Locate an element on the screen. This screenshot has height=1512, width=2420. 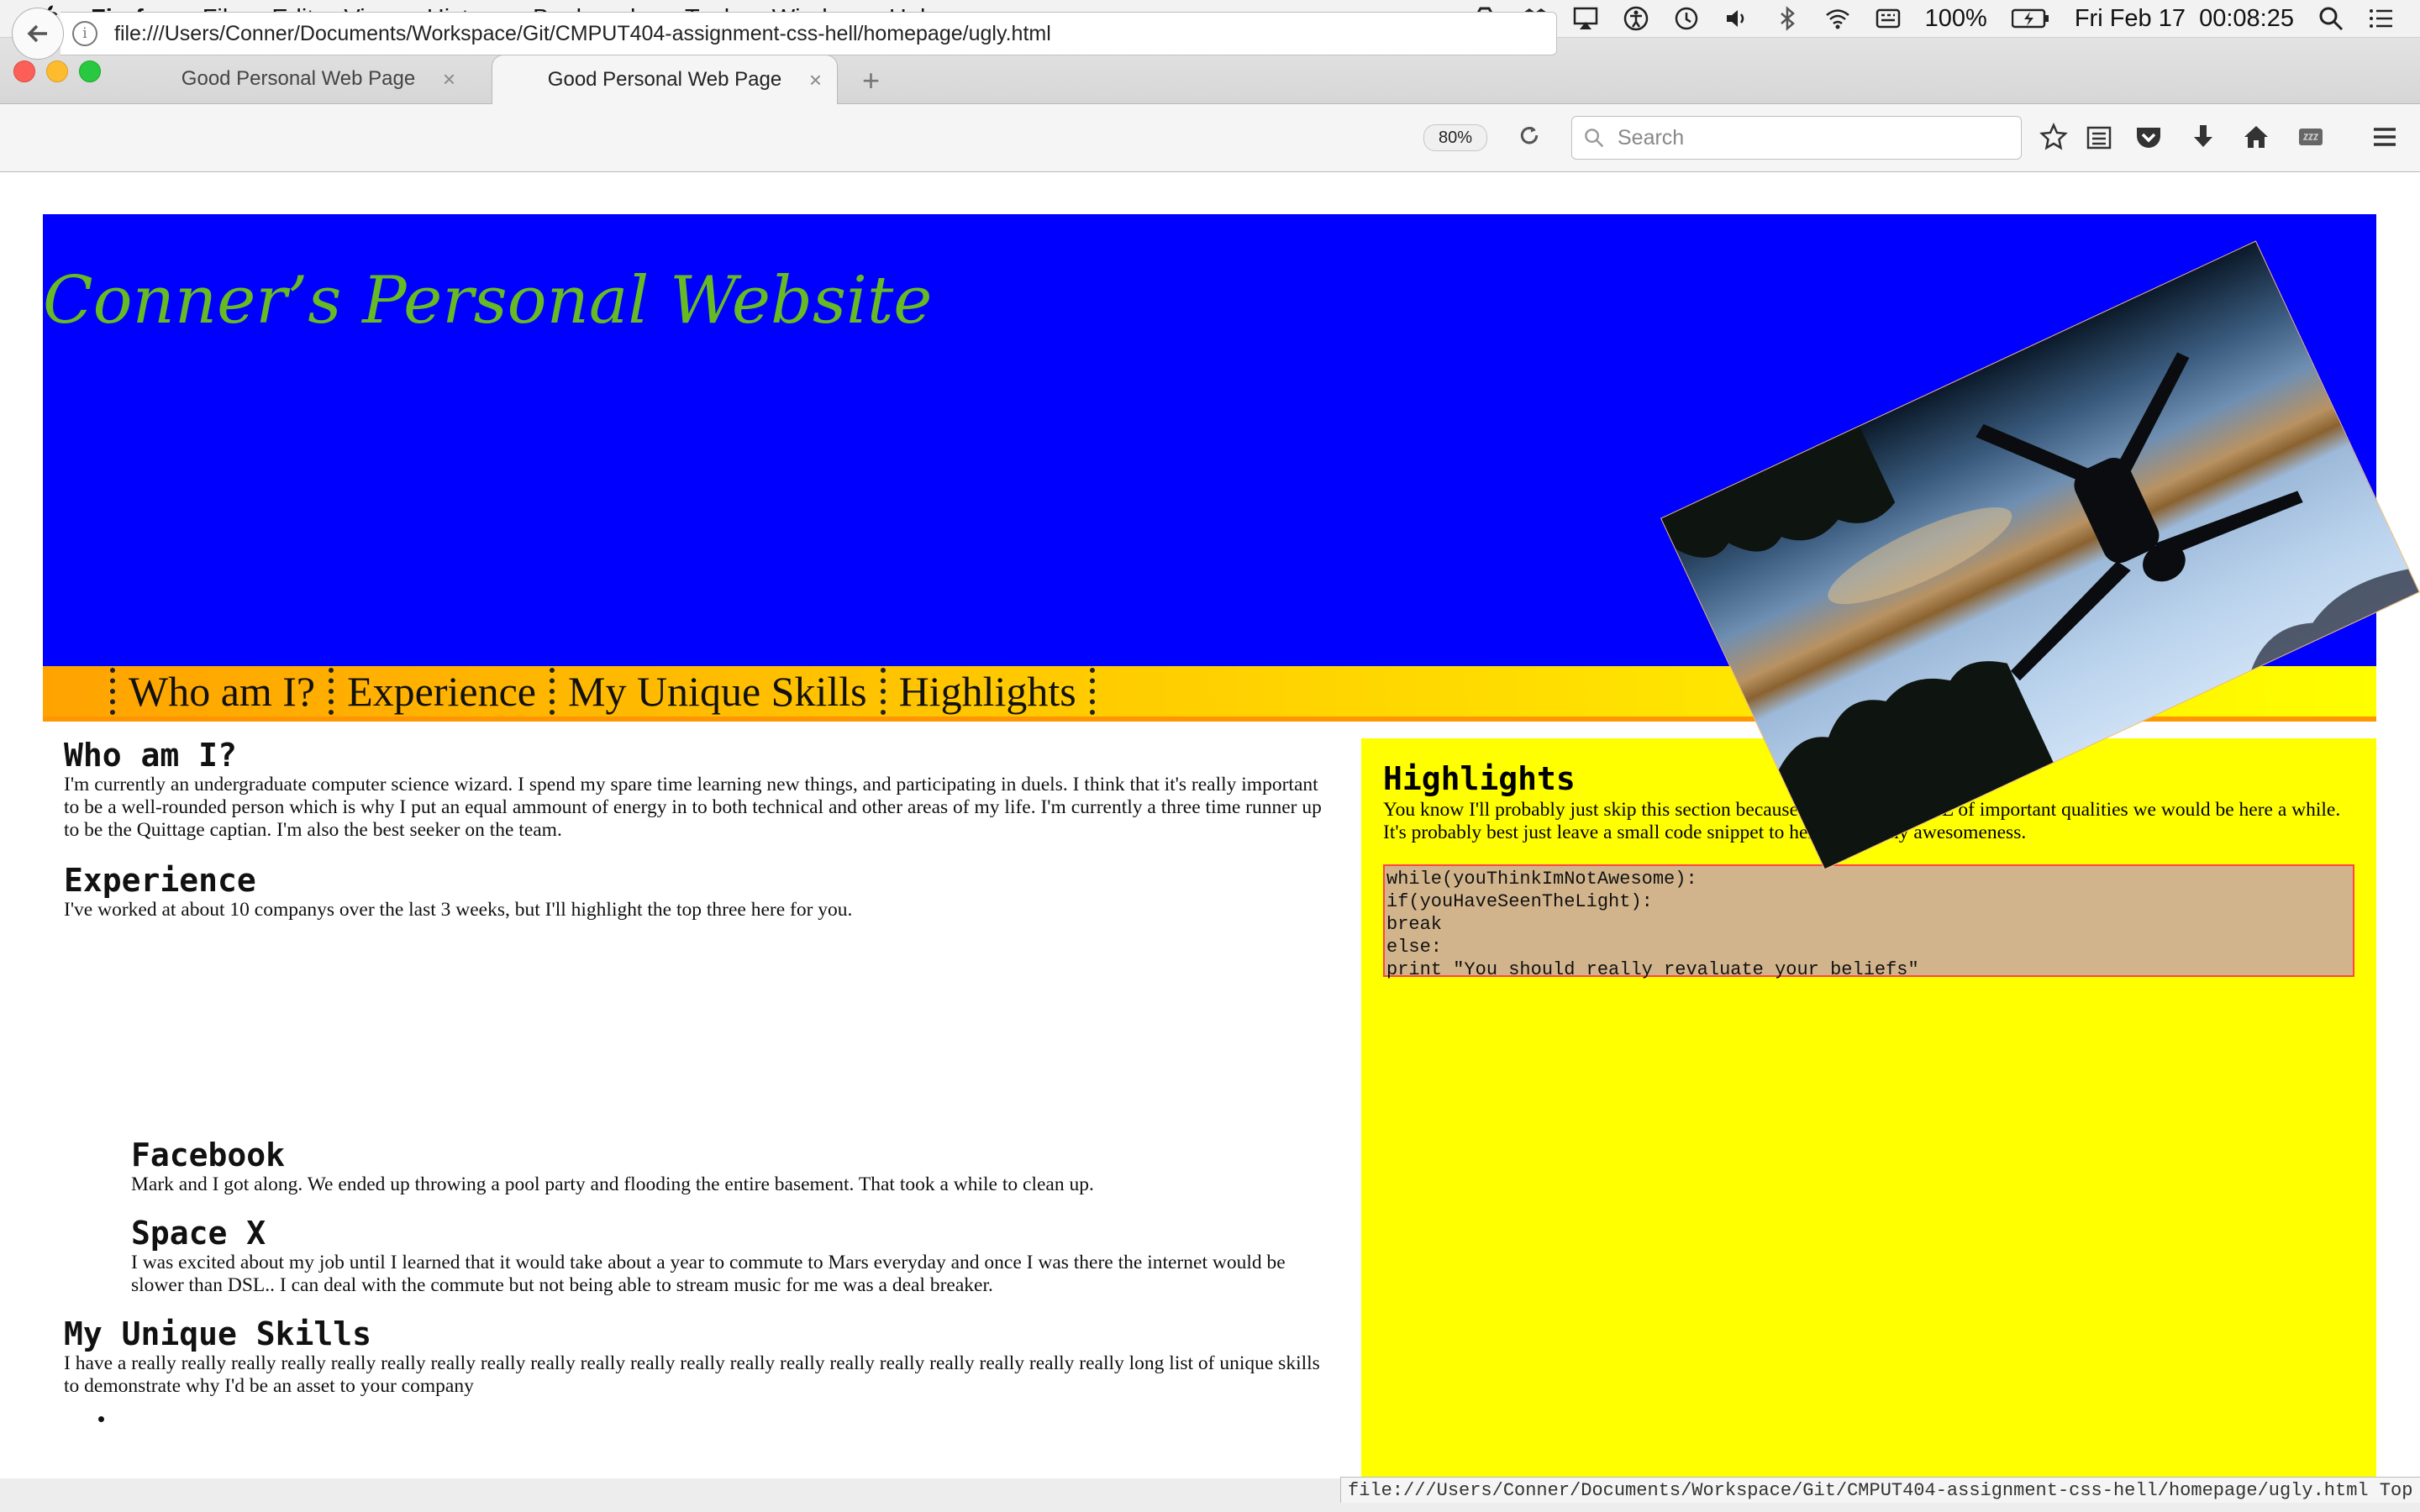
code-line: if(youHaveSeenTheLight): is located at coordinates (1519, 901).